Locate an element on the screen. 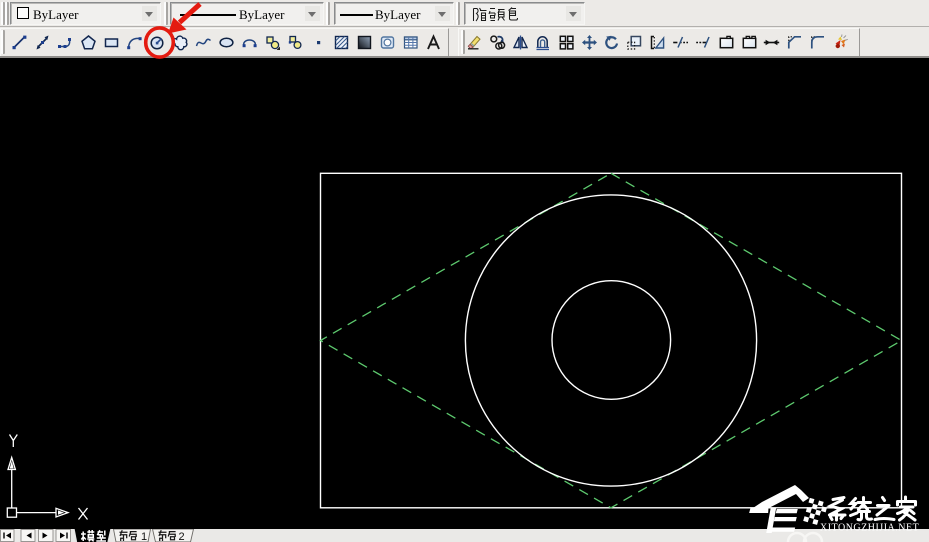  svg-text: 2 is located at coordinates (182, 536).